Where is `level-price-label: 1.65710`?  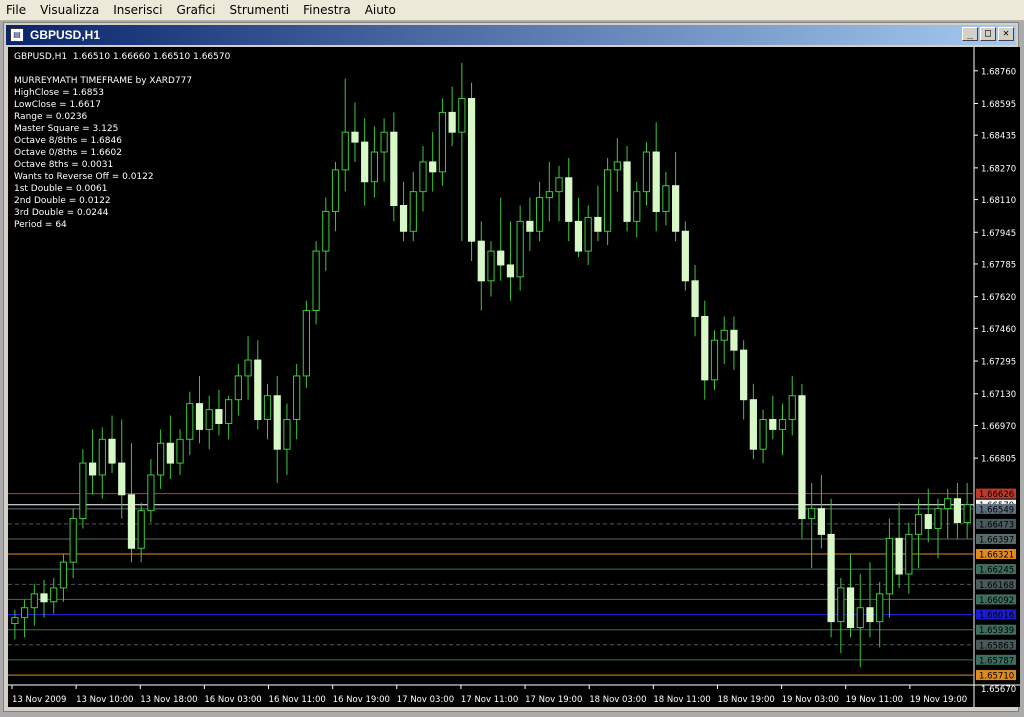
level-price-label: 1.65710 is located at coordinates (996, 677).